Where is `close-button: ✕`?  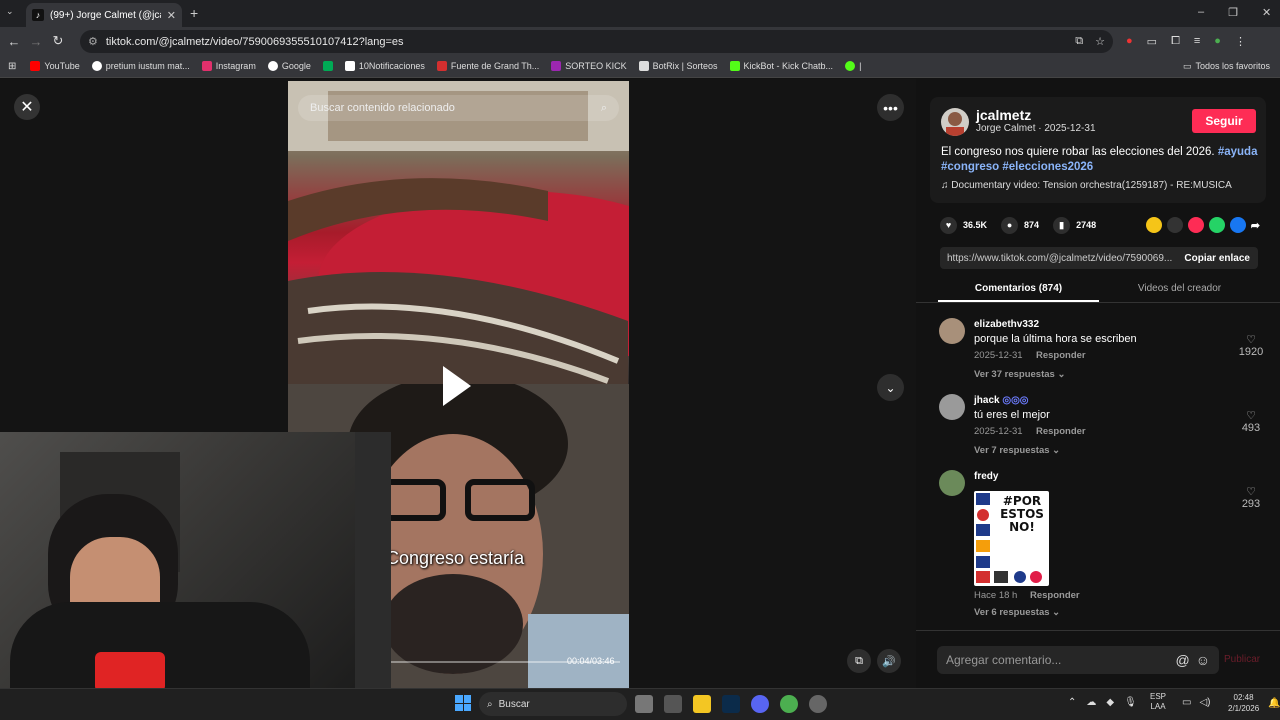
close-button: ✕ is located at coordinates (27, 107).